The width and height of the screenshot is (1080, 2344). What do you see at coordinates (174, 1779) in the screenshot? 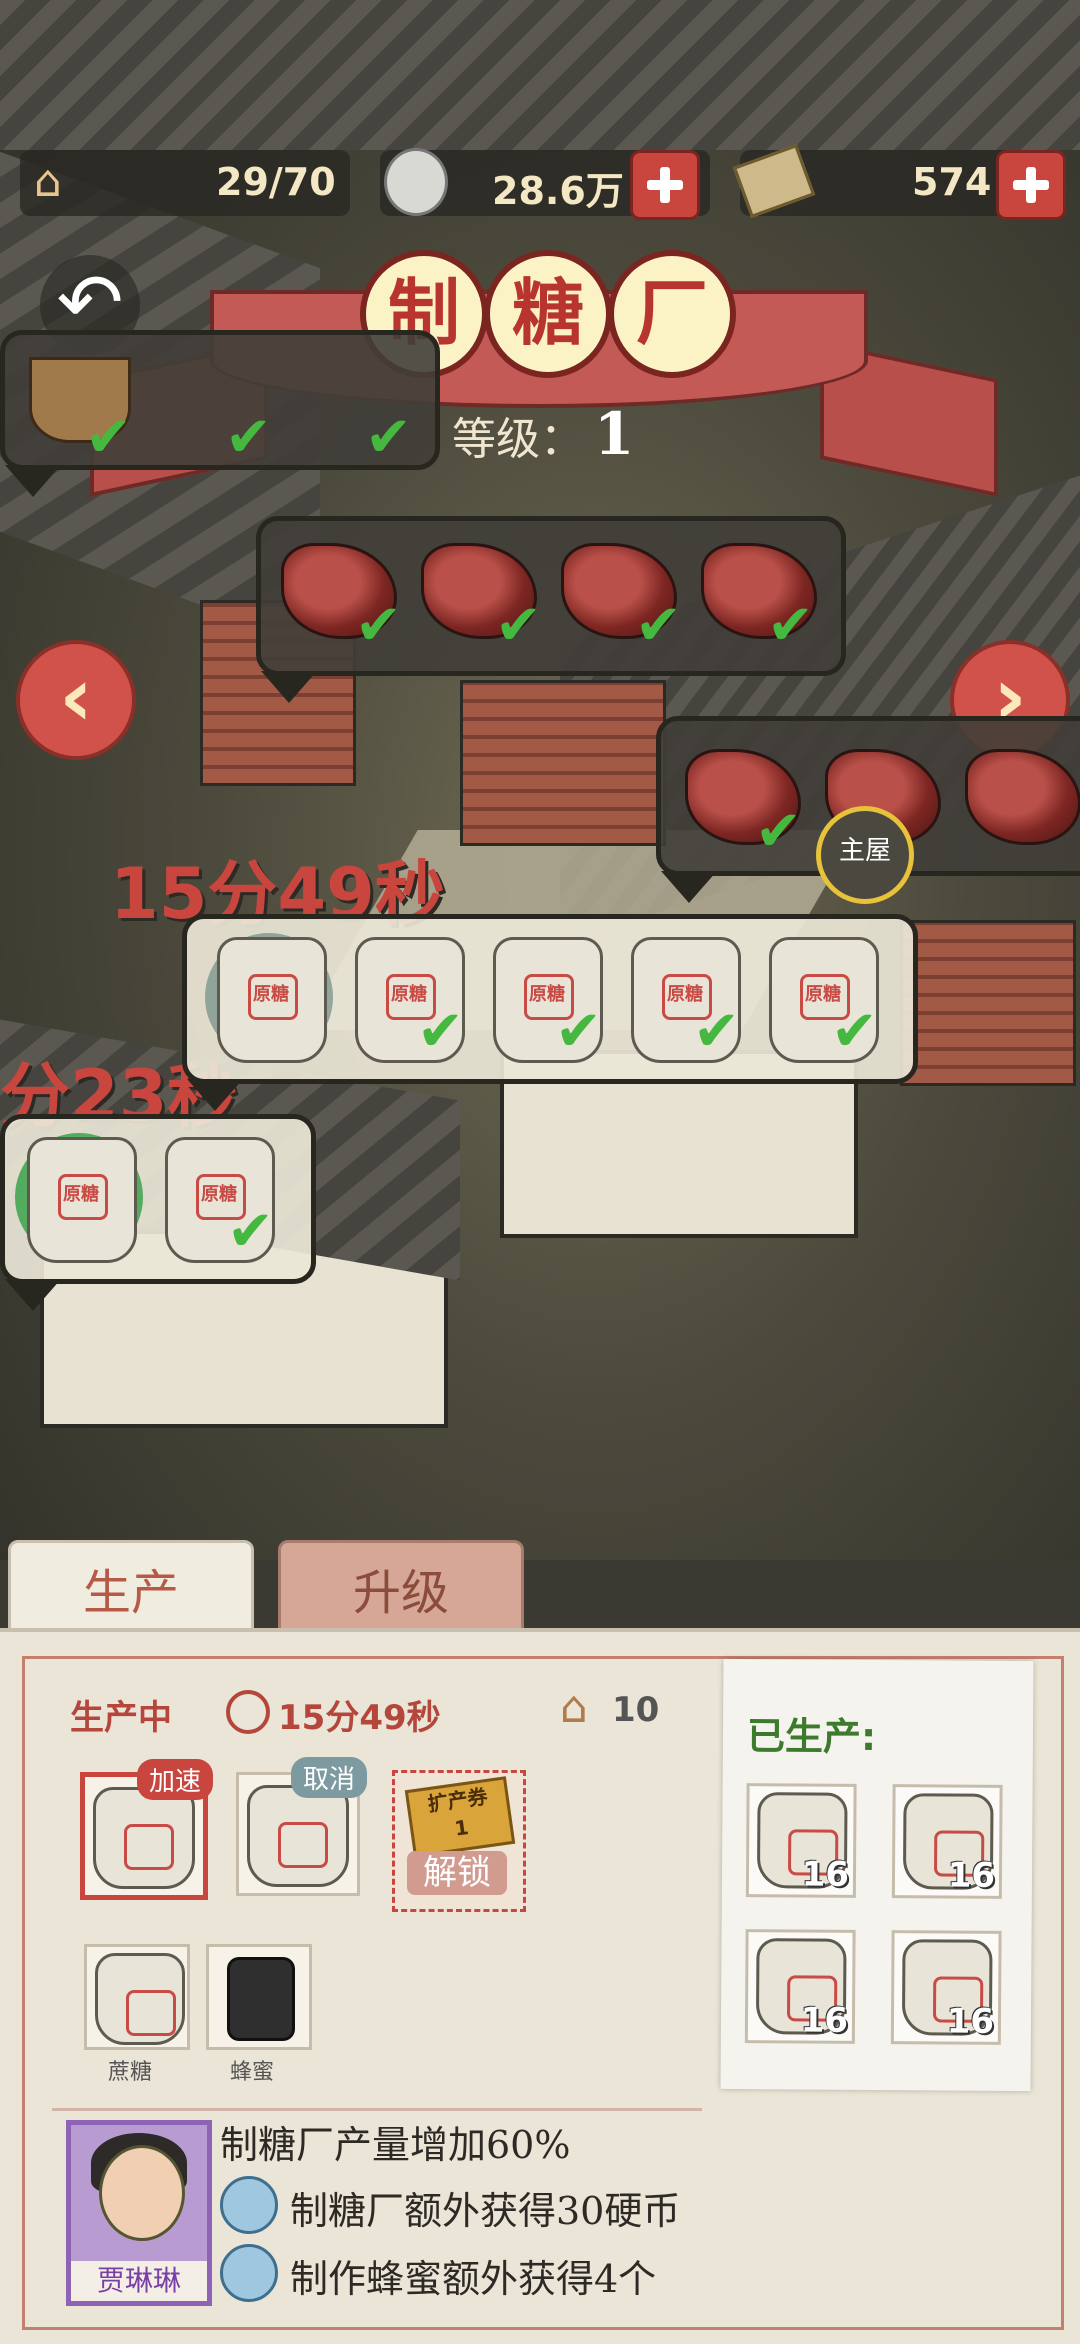
I see `speedup-button: 加速` at bounding box center [174, 1779].